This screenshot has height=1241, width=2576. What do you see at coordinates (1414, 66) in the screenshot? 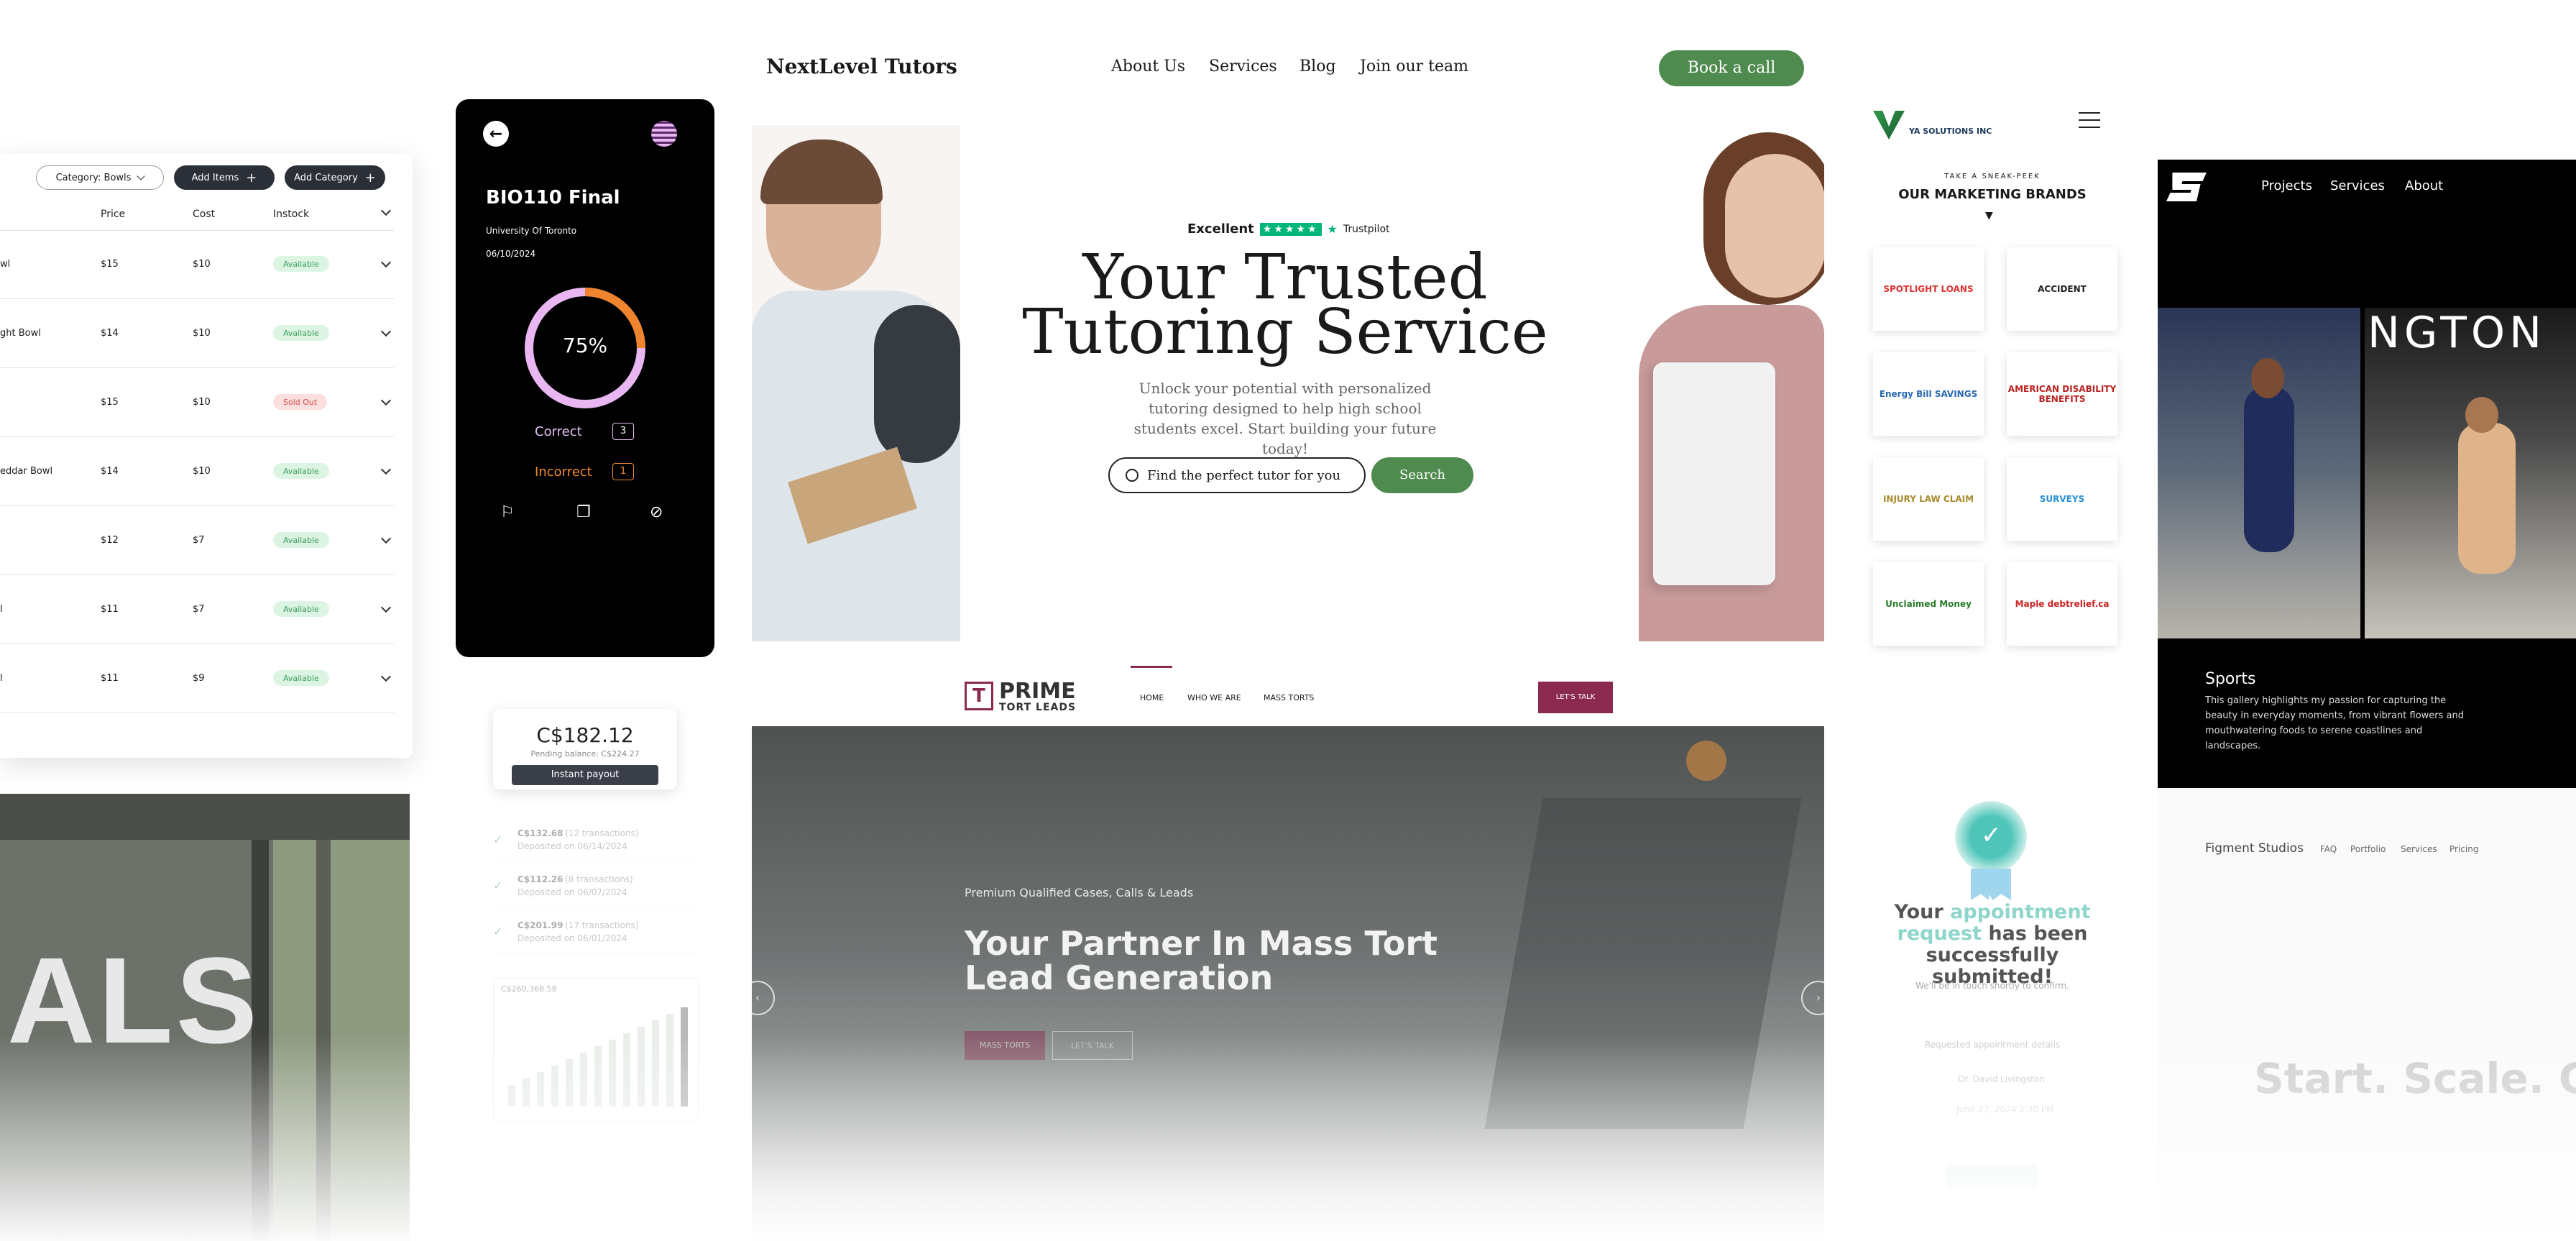
I see `nav-join-our-team: Join our team` at bounding box center [1414, 66].